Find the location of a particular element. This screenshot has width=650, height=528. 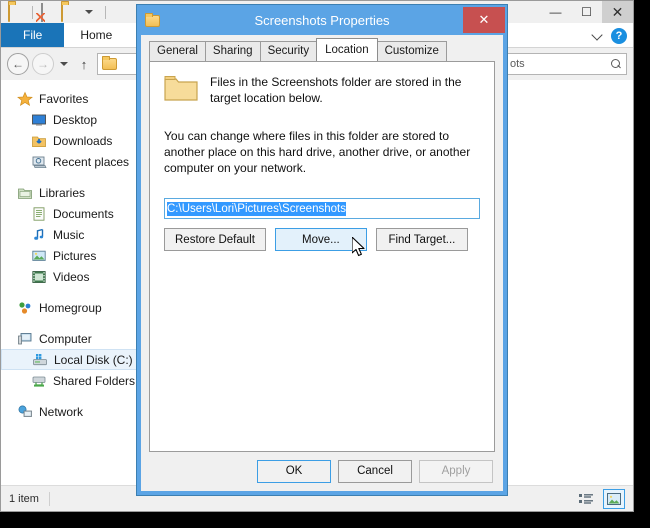

new-folder-icon is located at coordinates (49, 12).